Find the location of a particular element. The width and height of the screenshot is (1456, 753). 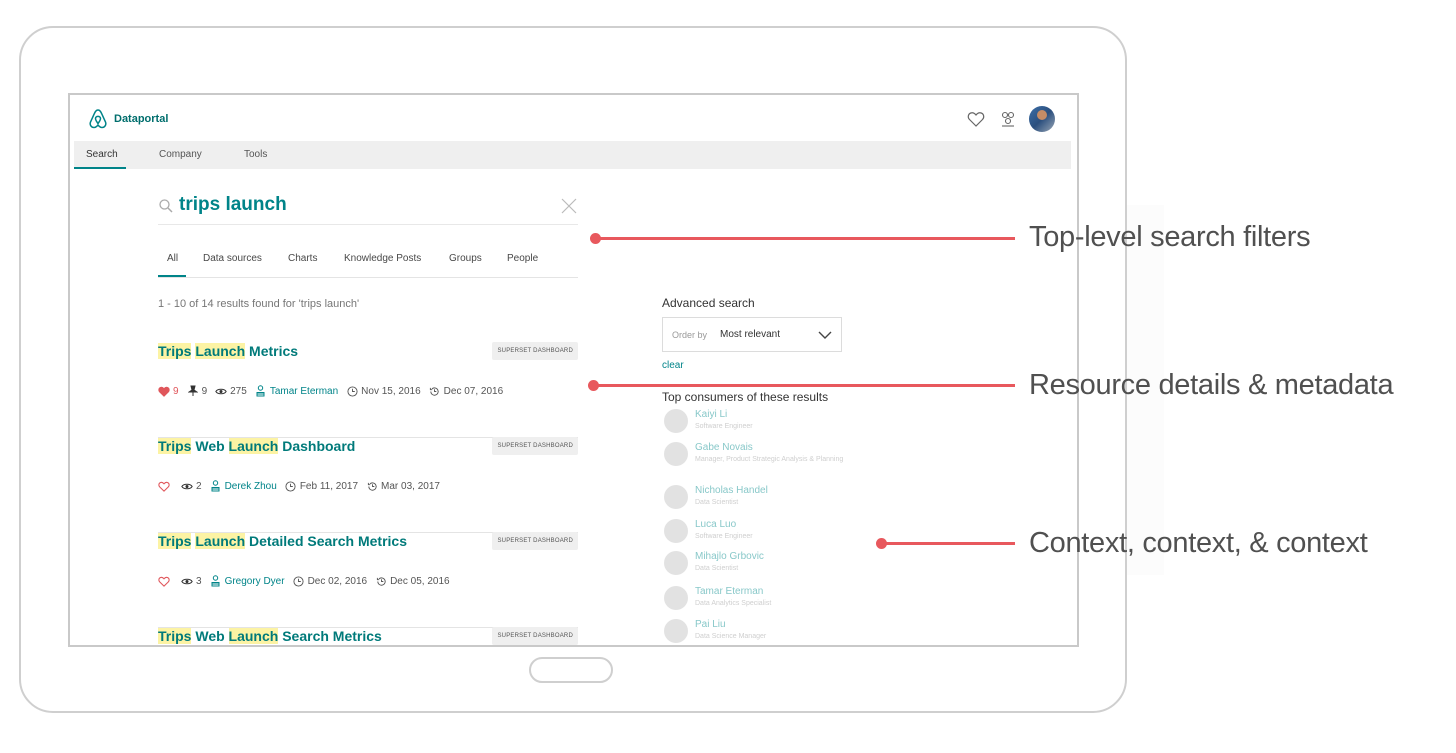

consumer-name: Mihajlo Grbovic is located at coordinates (729, 556).